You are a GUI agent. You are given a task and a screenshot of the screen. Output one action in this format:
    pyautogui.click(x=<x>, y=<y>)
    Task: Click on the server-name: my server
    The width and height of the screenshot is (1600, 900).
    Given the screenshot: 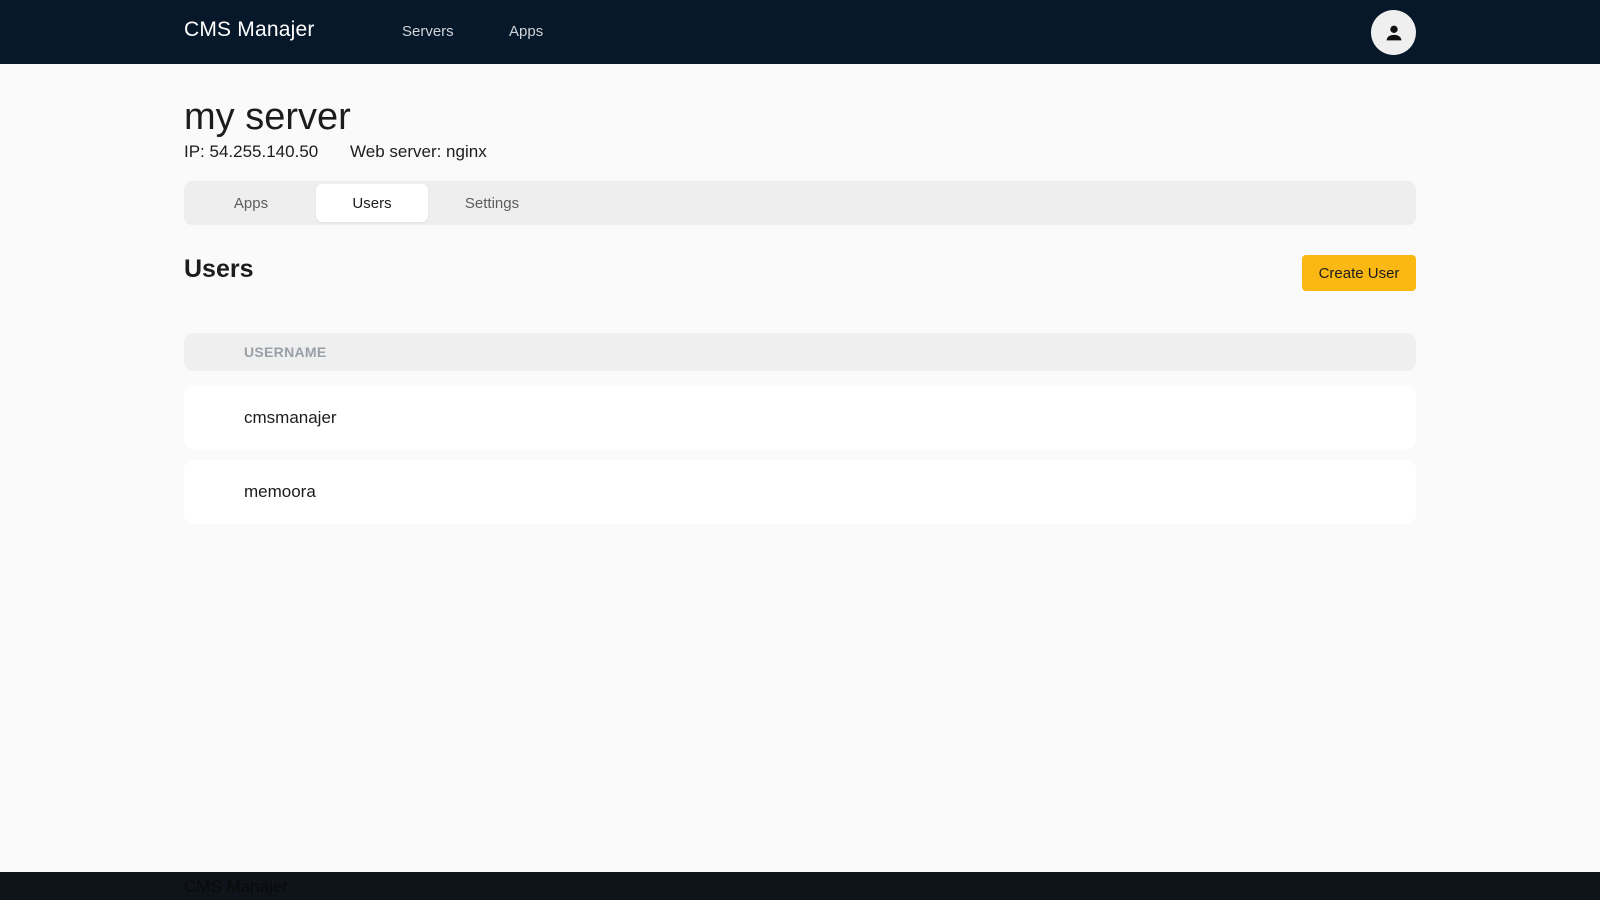 What is the action you would take?
    pyautogui.click(x=267, y=117)
    